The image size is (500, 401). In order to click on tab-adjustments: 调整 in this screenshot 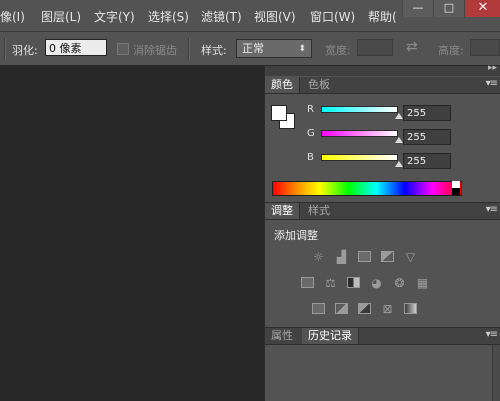, I will do `click(282, 211)`.